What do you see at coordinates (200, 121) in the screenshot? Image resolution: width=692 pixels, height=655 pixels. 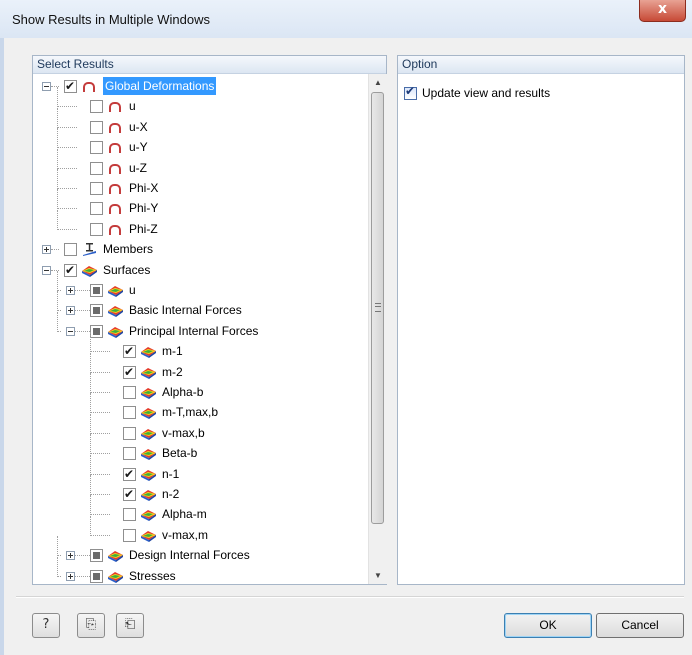 I see `tree-node: u-X` at bounding box center [200, 121].